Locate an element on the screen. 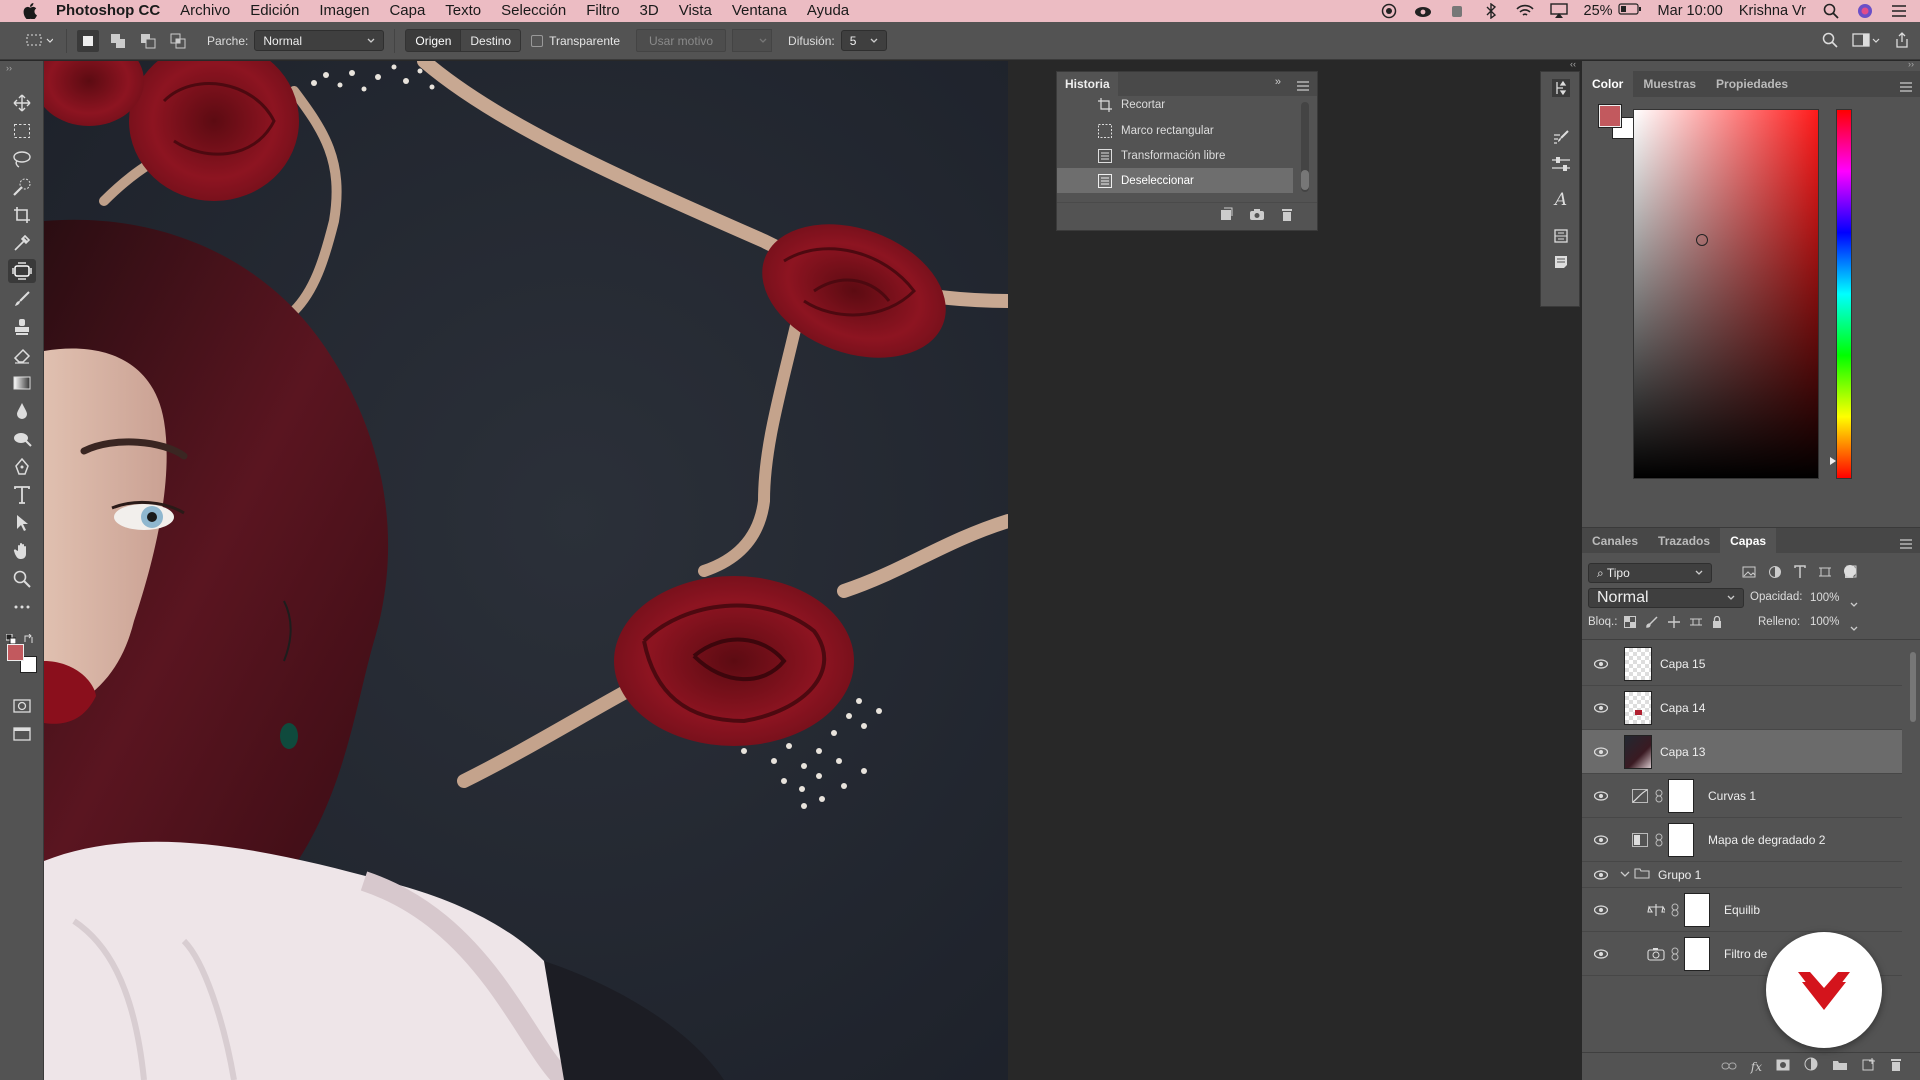  delete-layer-icon is located at coordinates (1896, 1066).